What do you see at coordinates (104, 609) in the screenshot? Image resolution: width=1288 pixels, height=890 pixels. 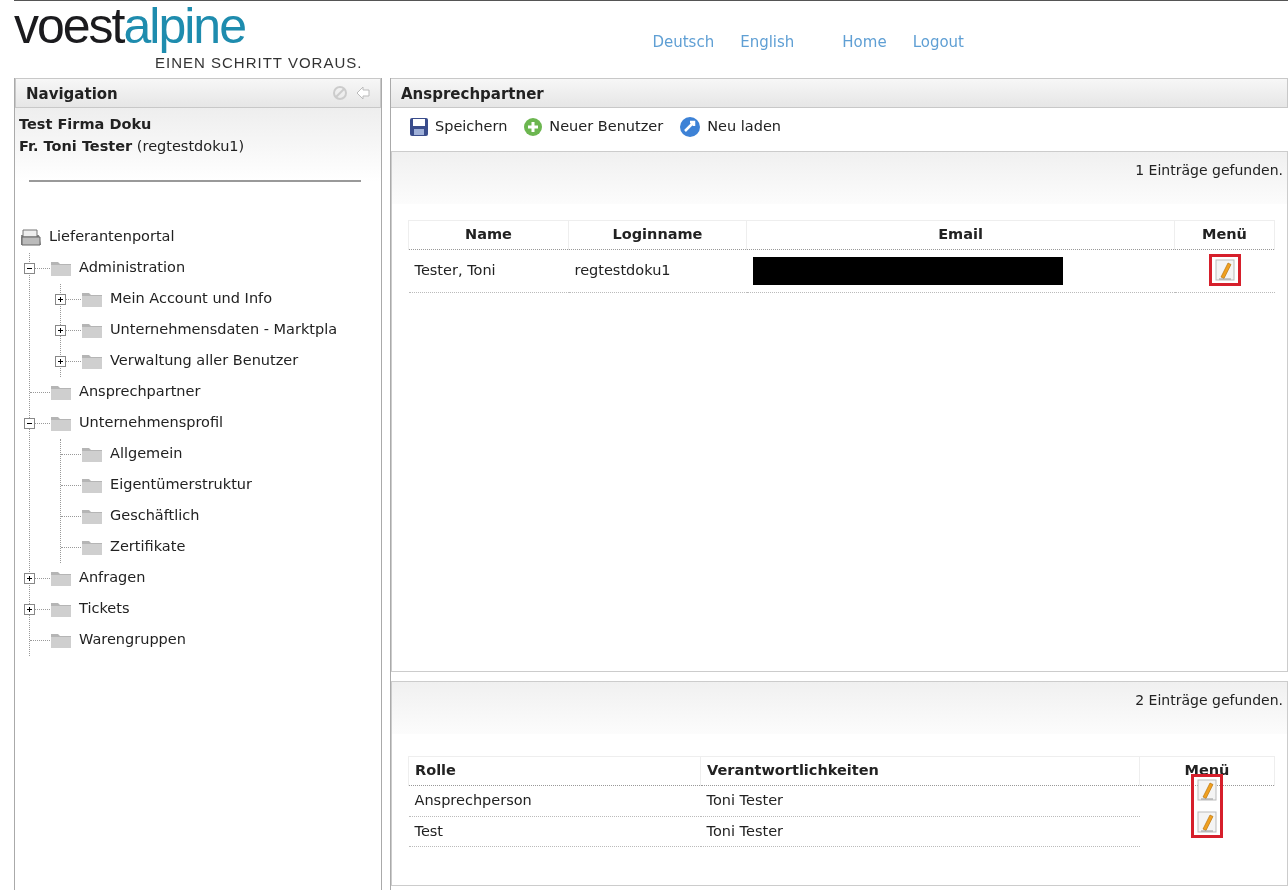 I see `tree-item: Tickets` at bounding box center [104, 609].